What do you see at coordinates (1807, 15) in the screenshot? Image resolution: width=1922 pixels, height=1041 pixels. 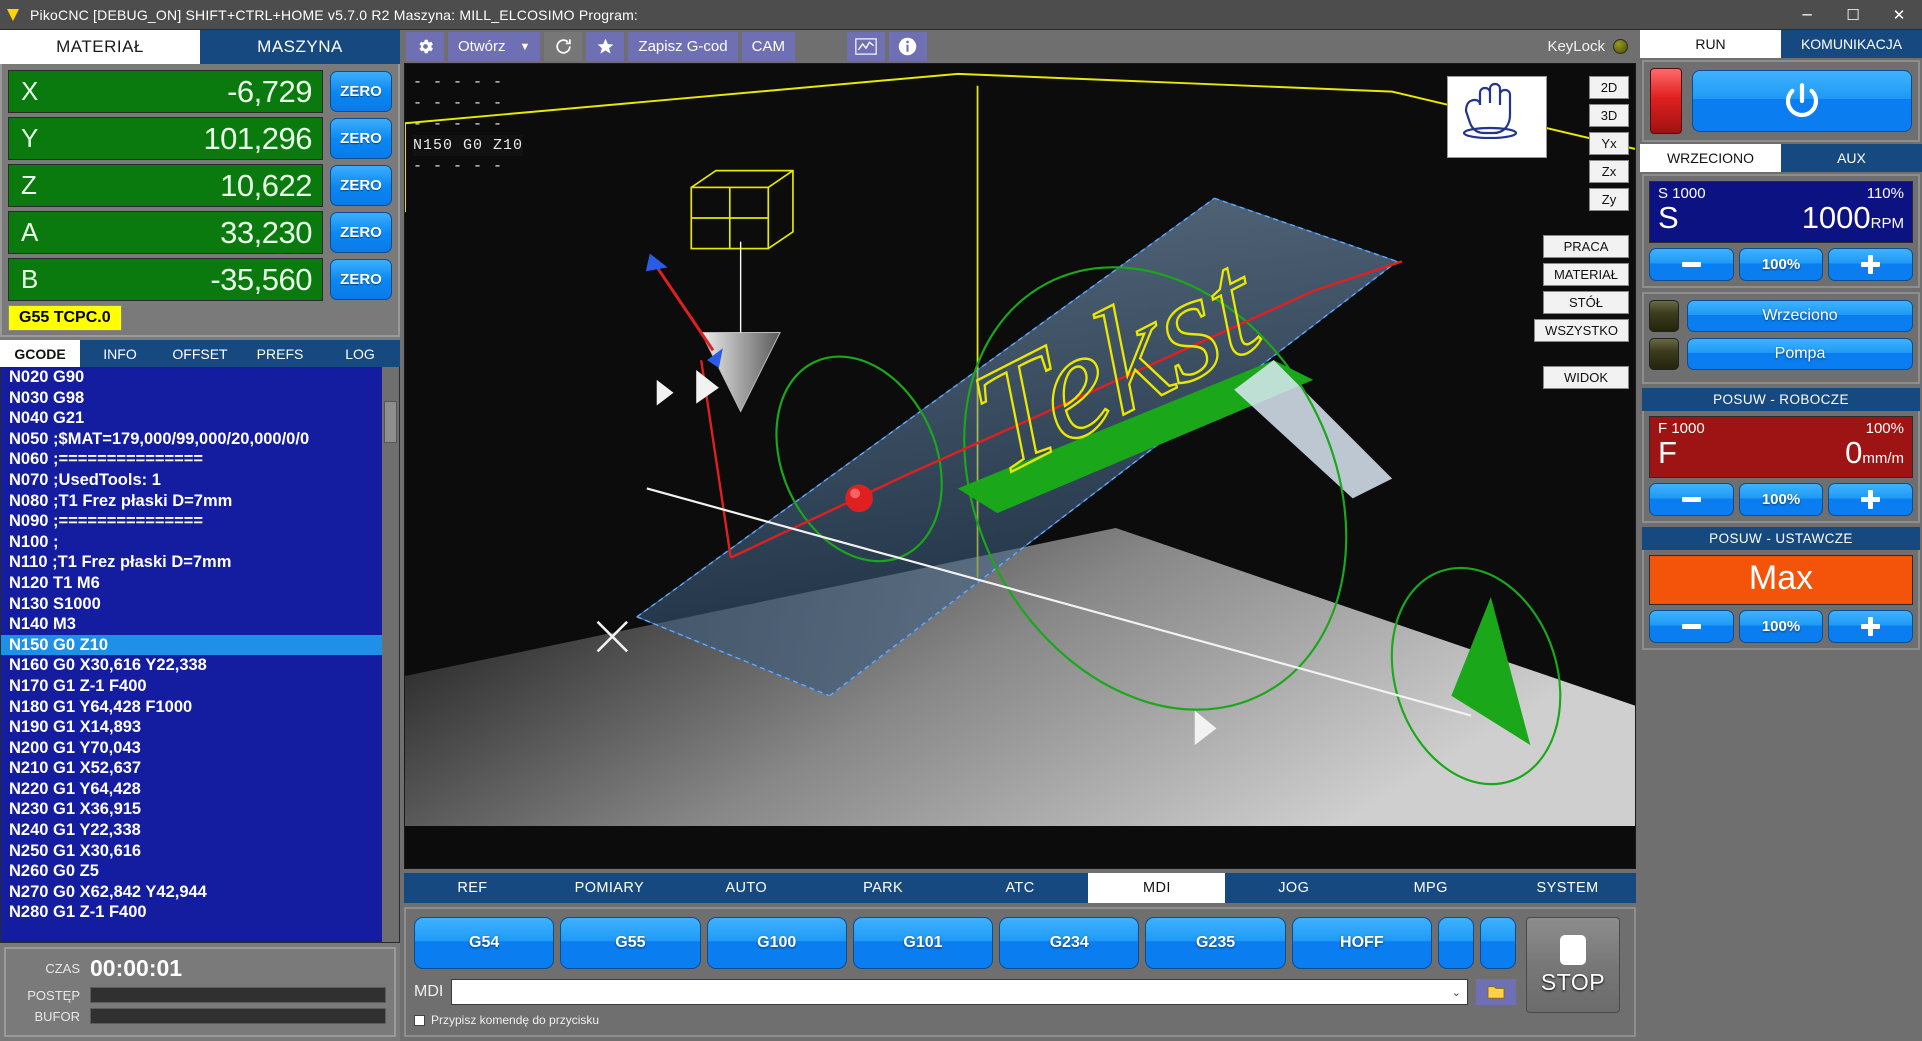 I see `minimize-button: ─` at bounding box center [1807, 15].